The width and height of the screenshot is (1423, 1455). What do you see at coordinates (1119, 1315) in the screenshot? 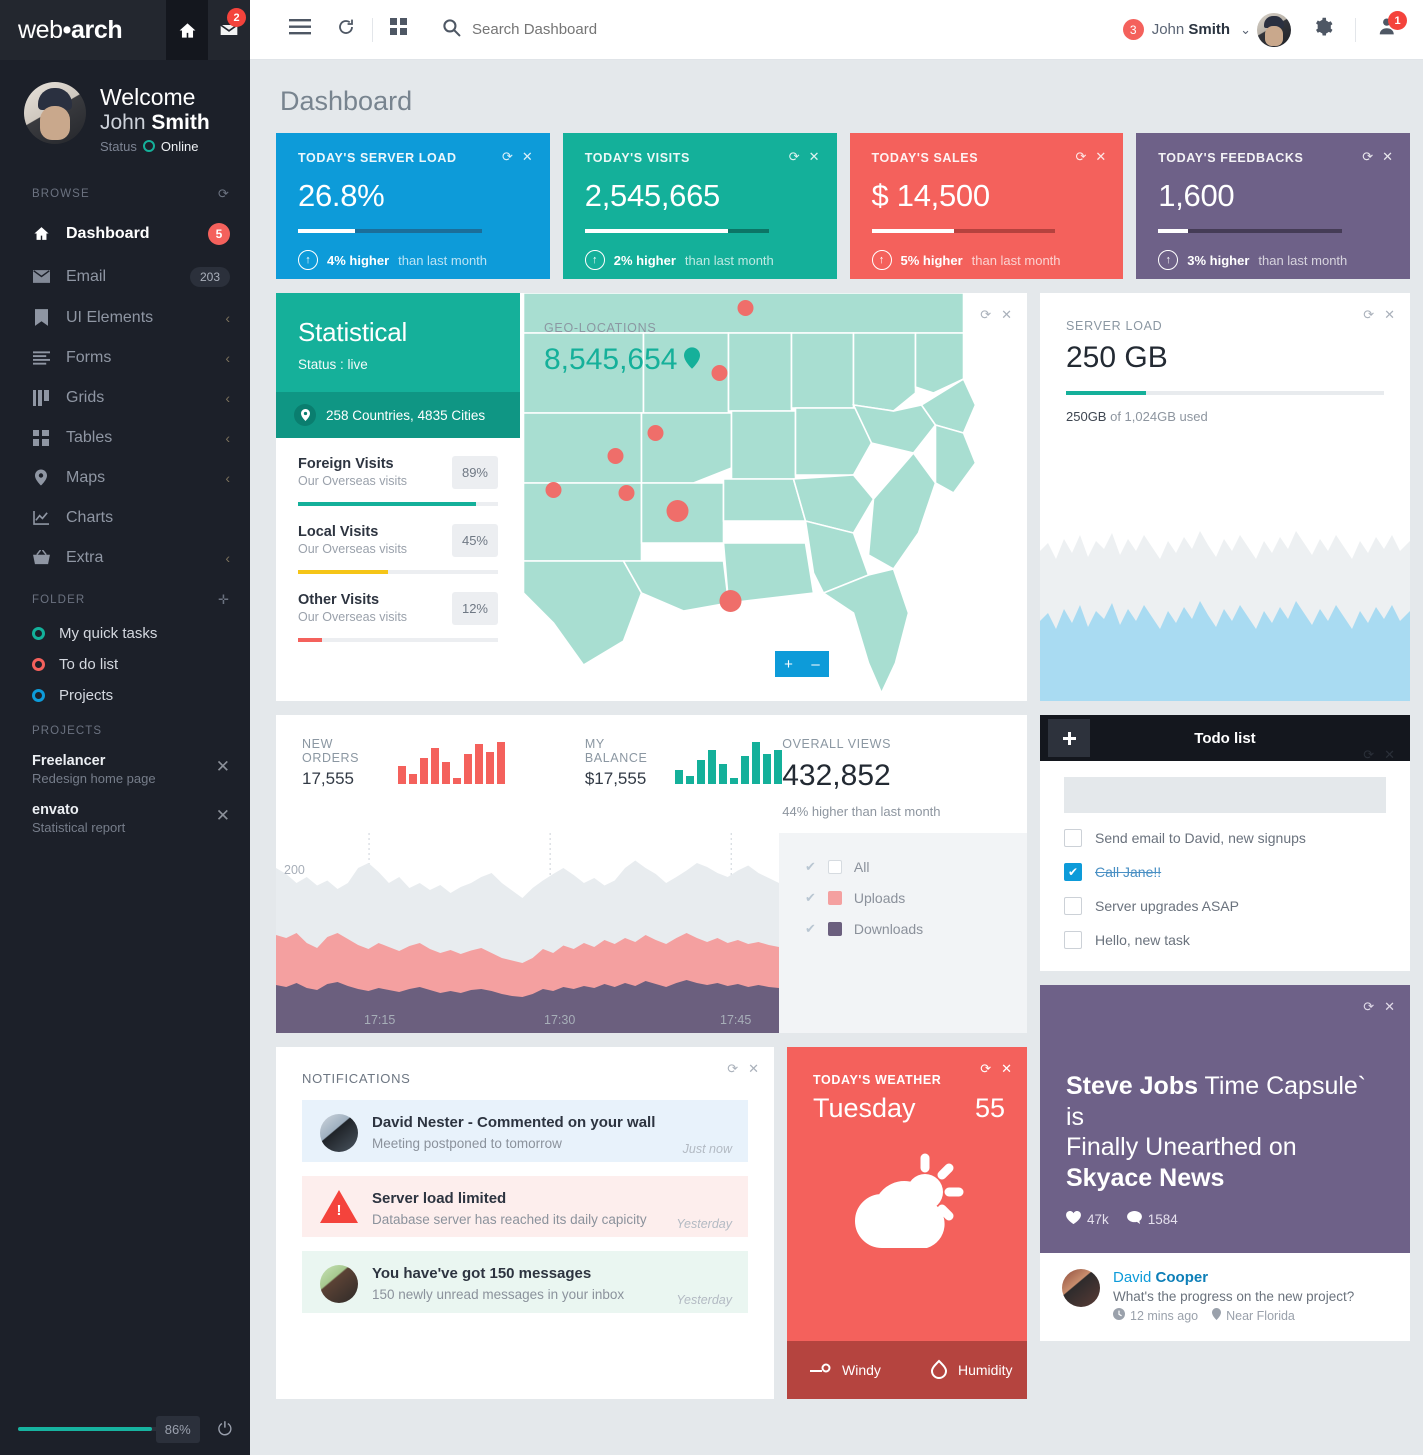
I see `clock-icon` at bounding box center [1119, 1315].